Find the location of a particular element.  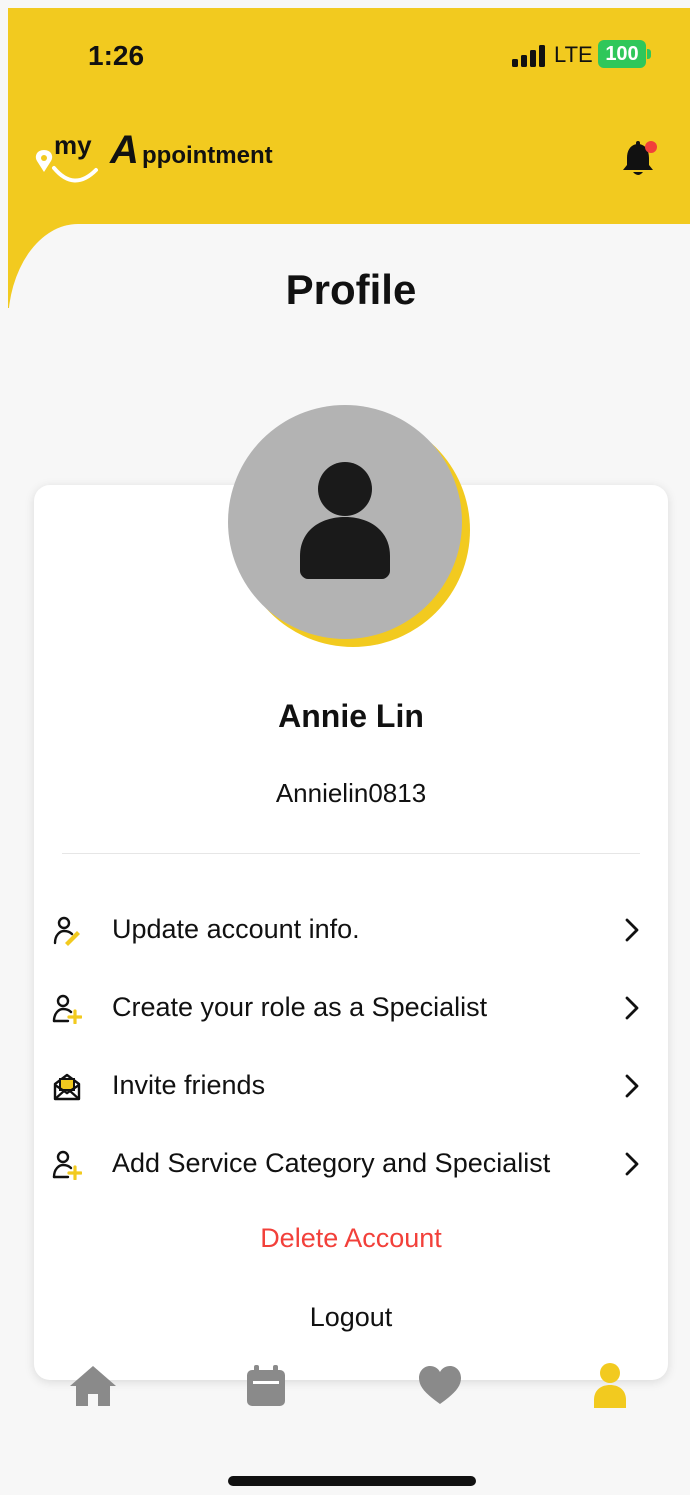

status-time: 1:26 is located at coordinates (116, 55).